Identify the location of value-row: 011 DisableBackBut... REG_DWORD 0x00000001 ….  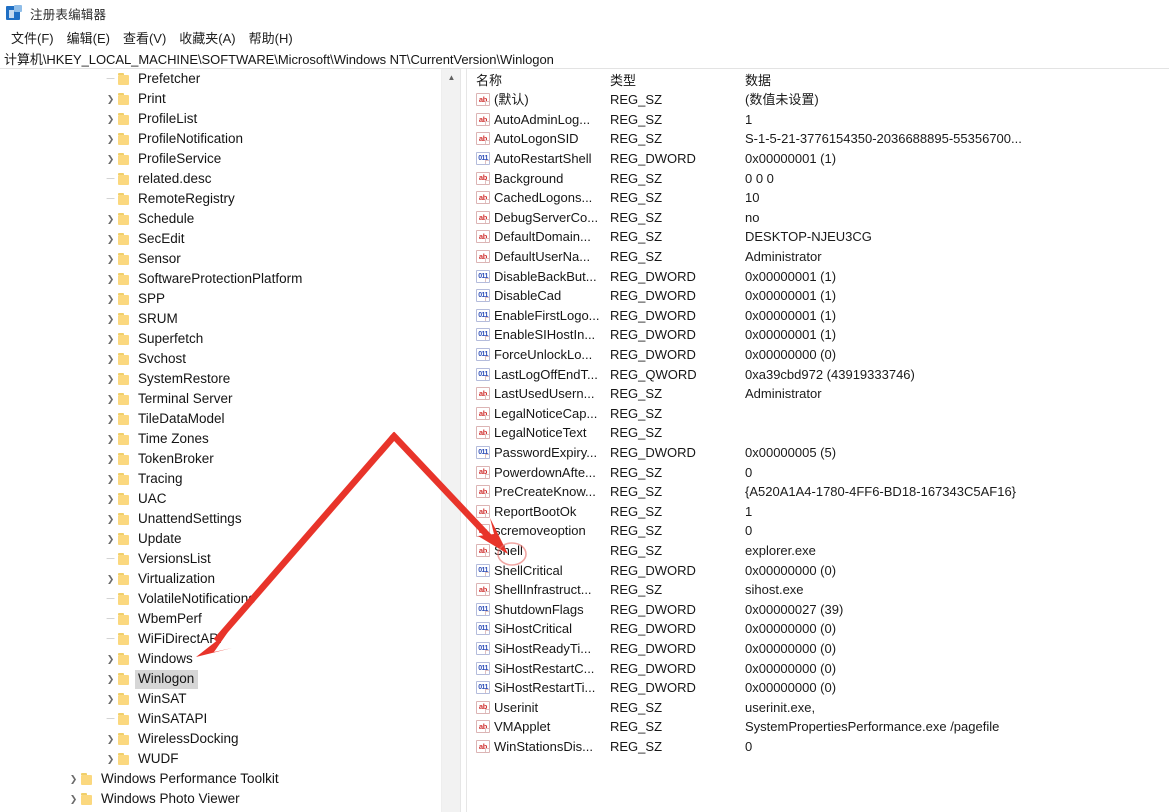
(818, 276).